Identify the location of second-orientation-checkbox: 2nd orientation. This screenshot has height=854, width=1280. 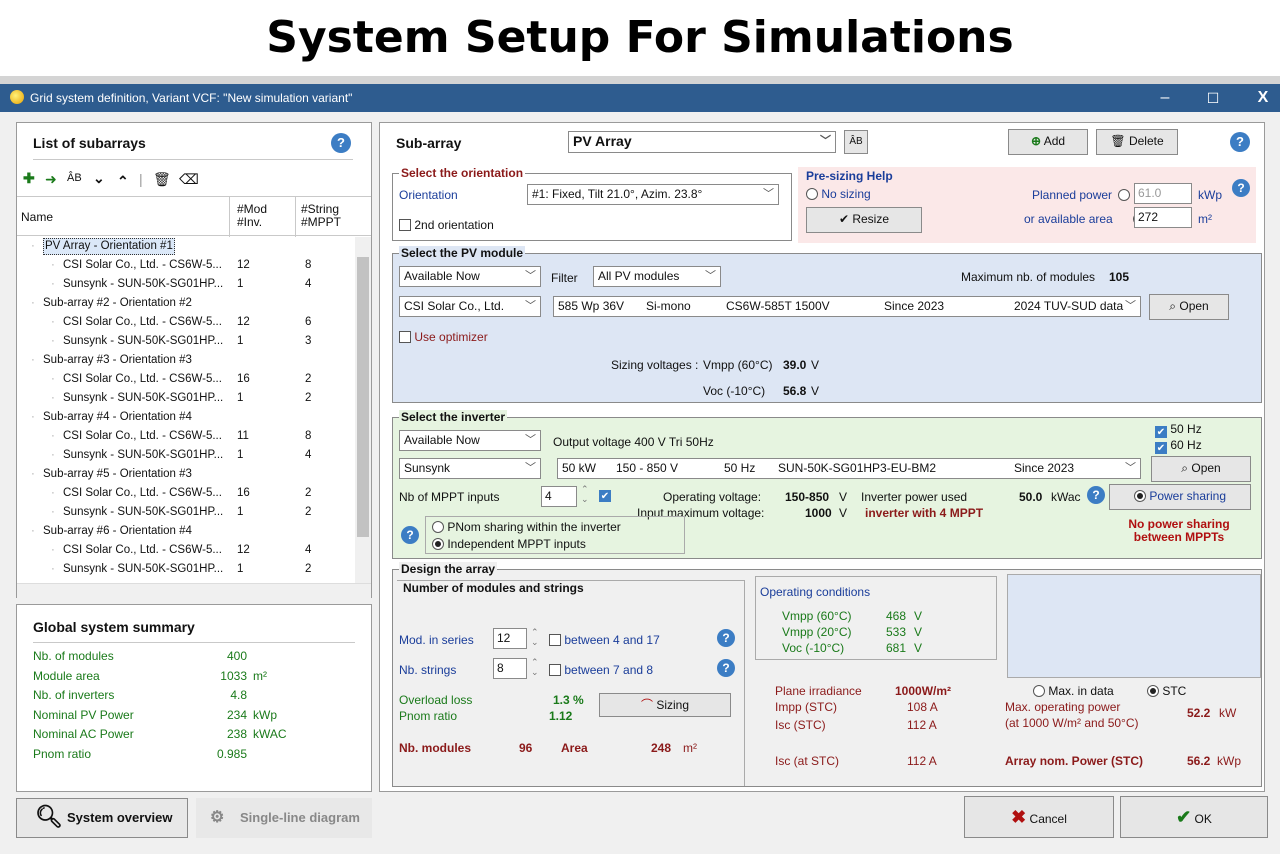
(446, 225).